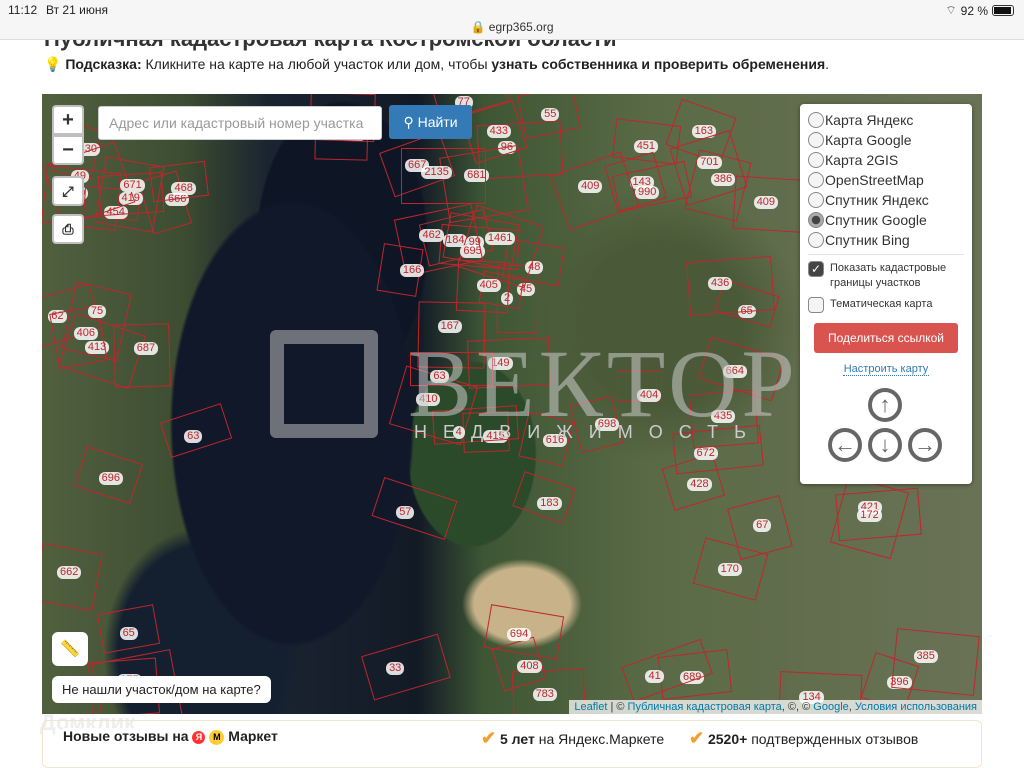  What do you see at coordinates (881, 304) in the screenshot?
I see `thematic-label: Тематическая карта` at bounding box center [881, 304].